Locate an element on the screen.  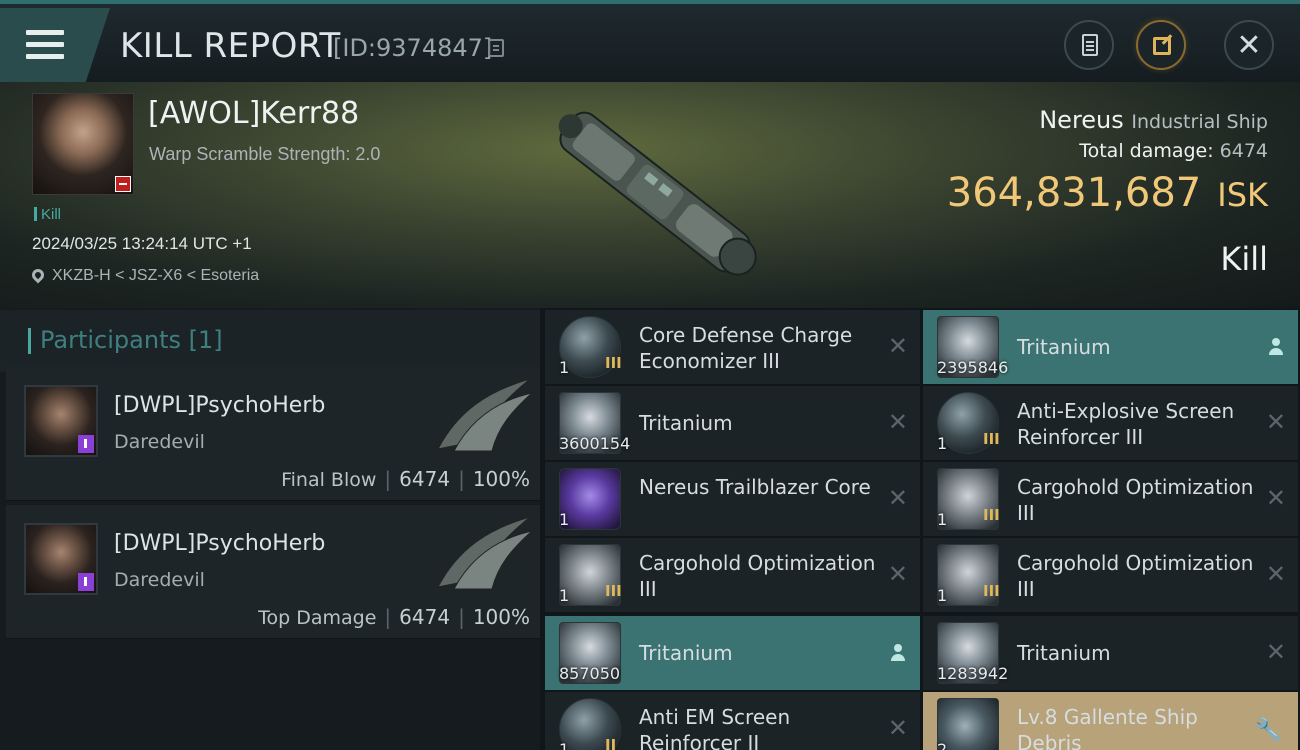
item-name: Core Defense Charge Economizer III is located at coordinates (746, 348).